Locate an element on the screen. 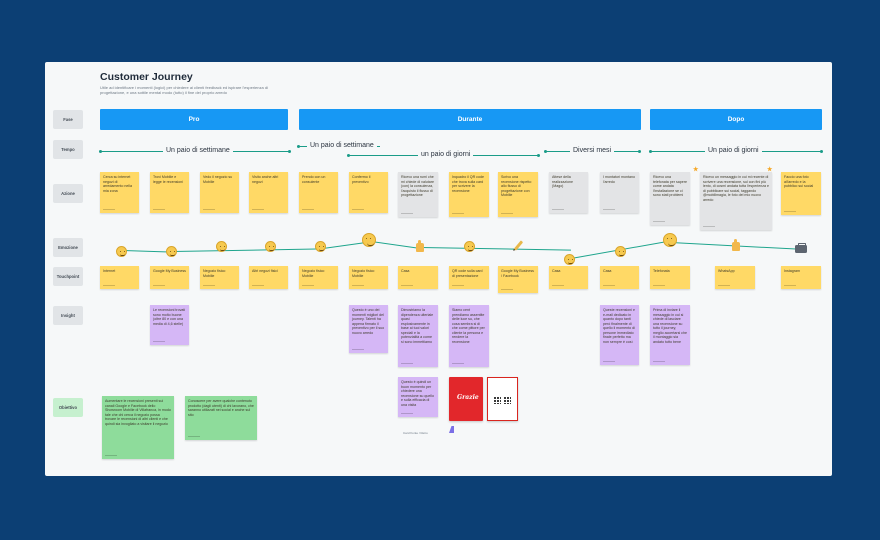 Image resolution: width=880 pixels, height=540 pixels. timeline-label-dopo: Un paio di giorni is located at coordinates (733, 150).